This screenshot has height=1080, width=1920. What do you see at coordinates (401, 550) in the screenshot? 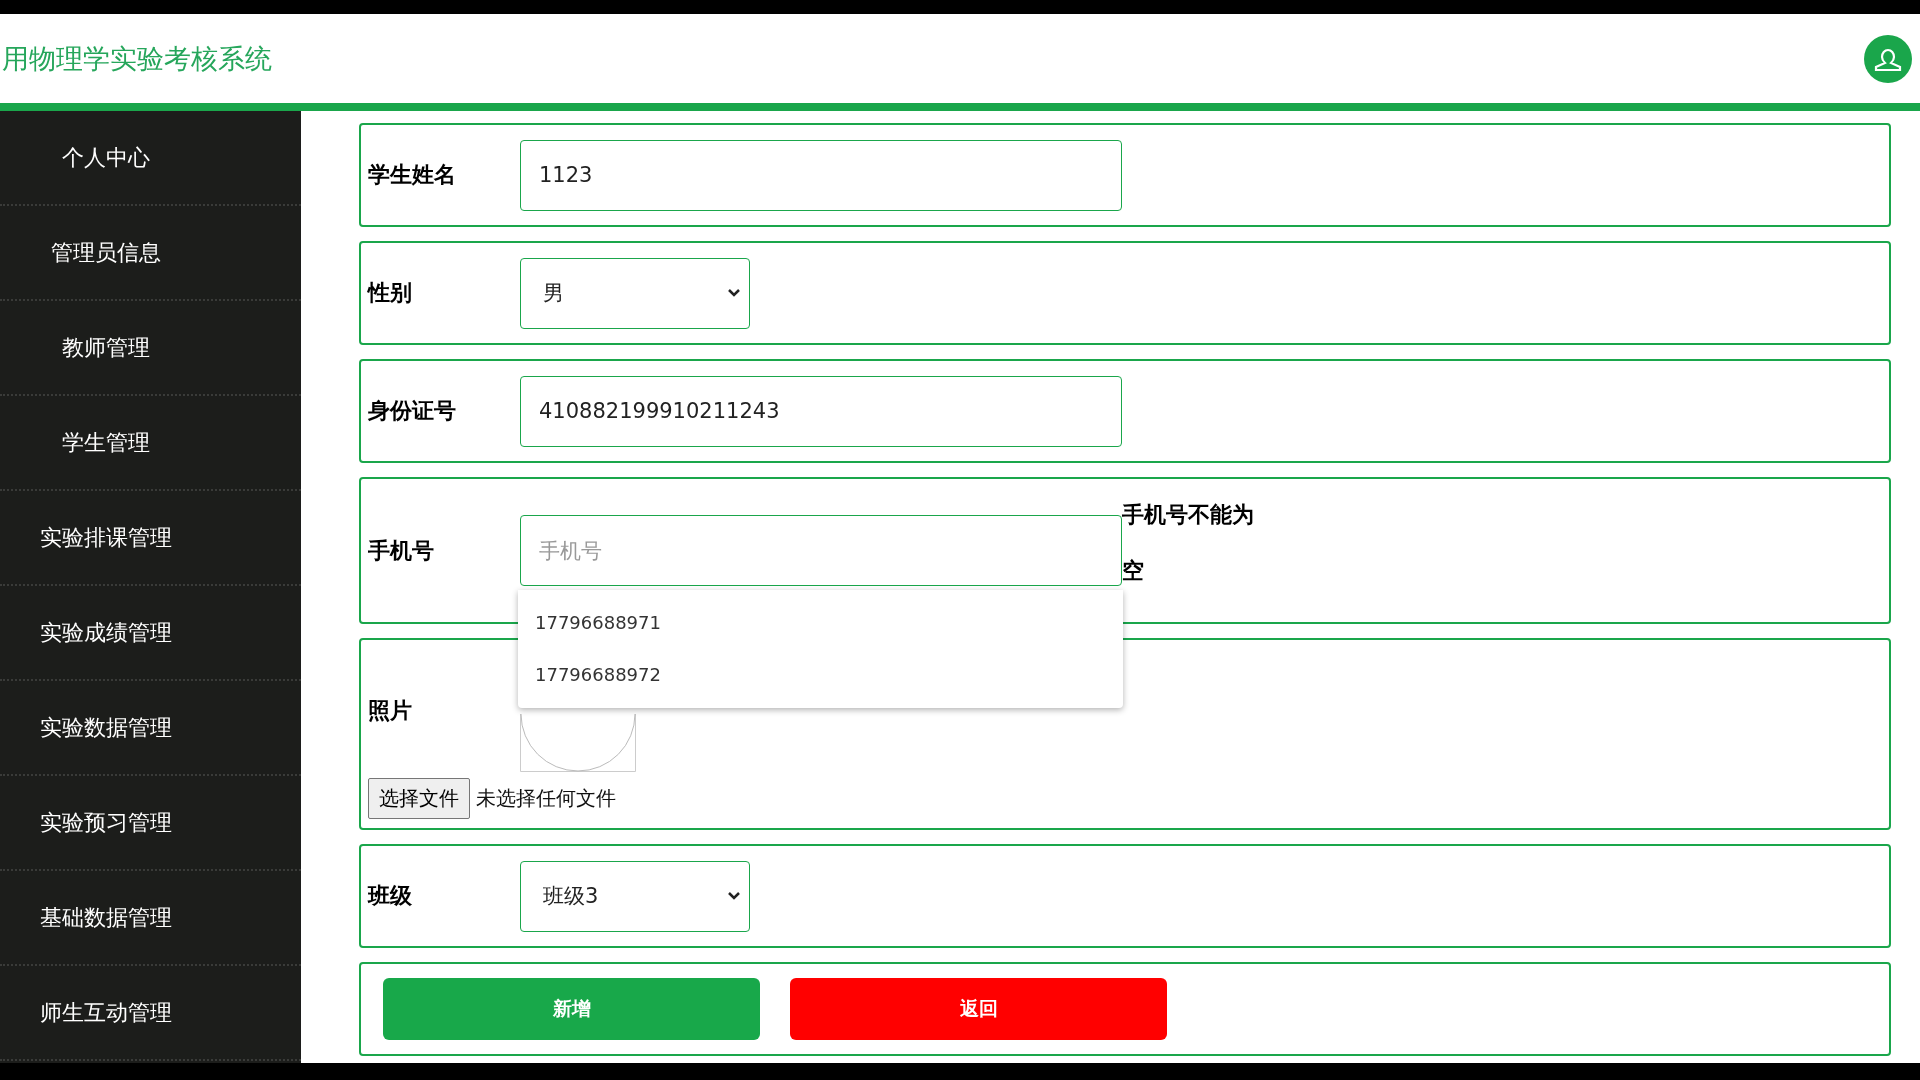
I see `field-label: 手机号` at bounding box center [401, 550].